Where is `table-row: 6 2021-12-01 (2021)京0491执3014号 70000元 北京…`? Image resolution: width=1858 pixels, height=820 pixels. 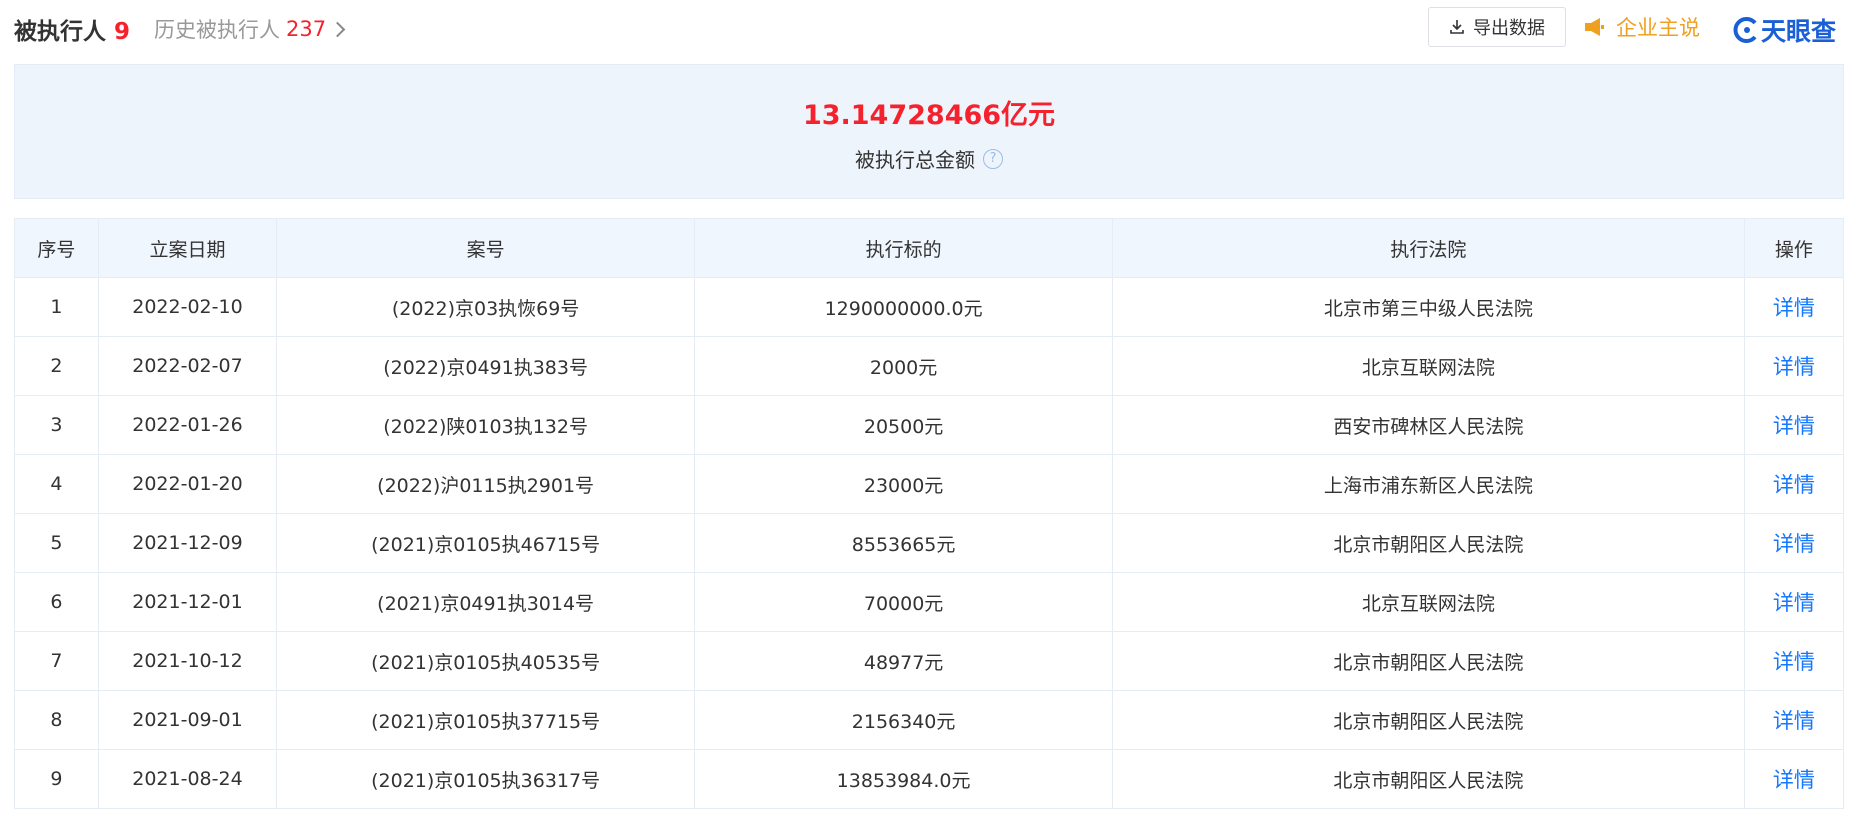
table-row: 6 2021-12-01 (2021)京0491执3014号 70000元 北京… is located at coordinates (929, 602).